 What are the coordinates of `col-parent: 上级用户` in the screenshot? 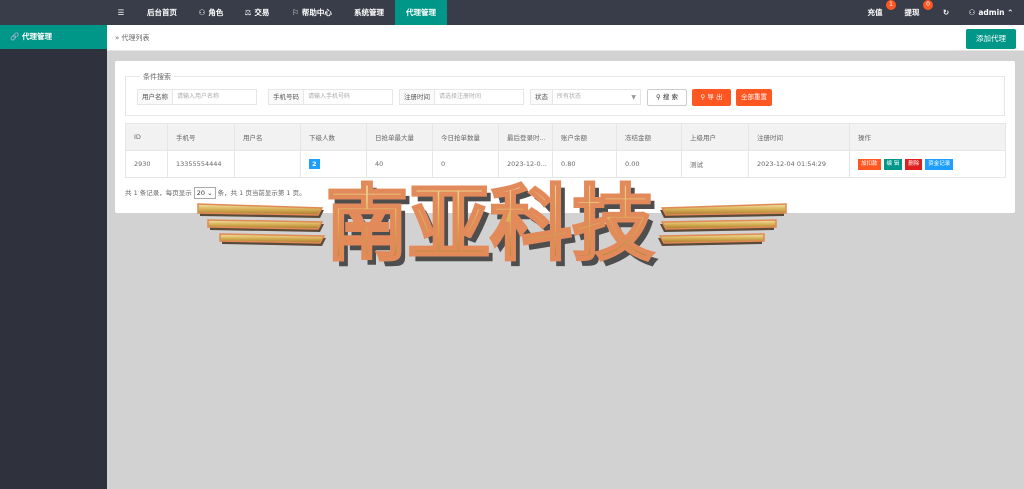 It's located at (715, 137).